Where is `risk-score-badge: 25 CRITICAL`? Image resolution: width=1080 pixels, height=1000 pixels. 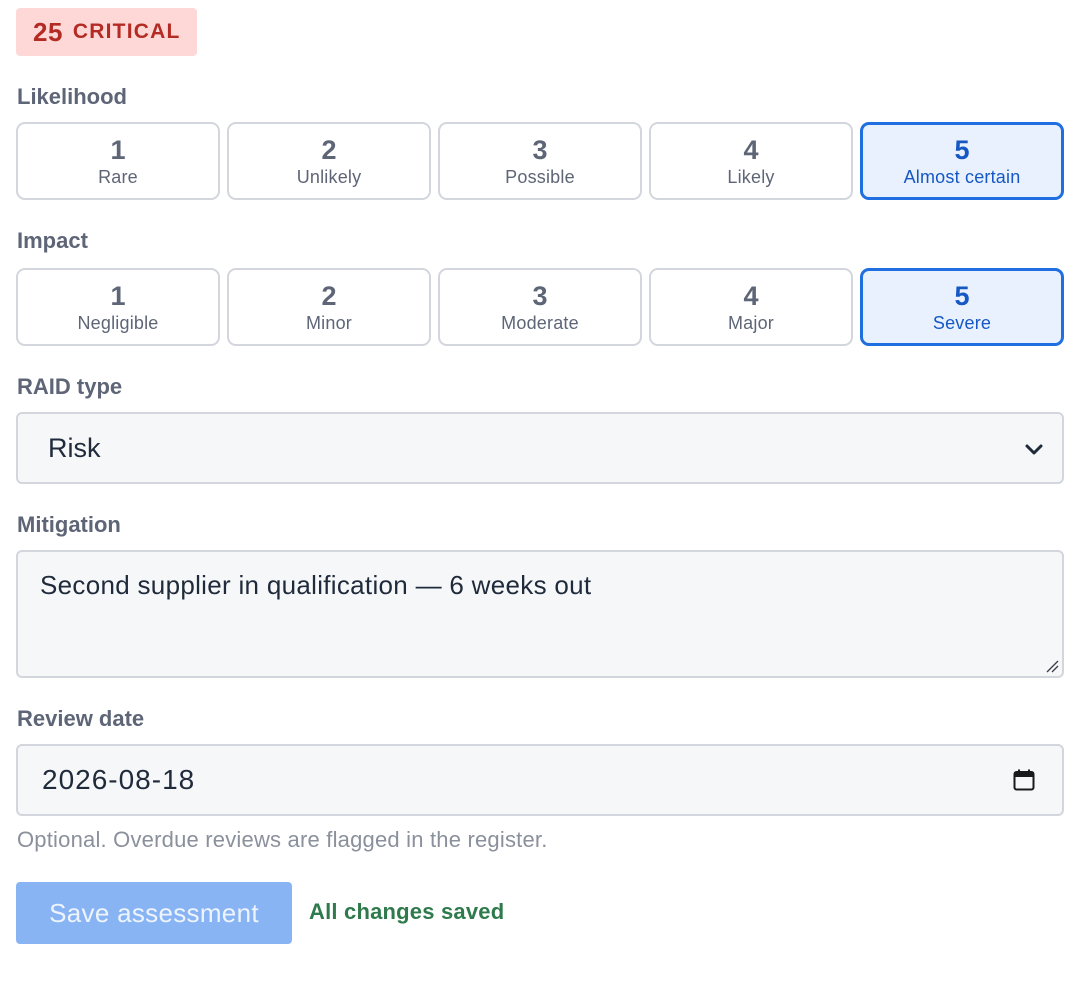 risk-score-badge: 25 CRITICAL is located at coordinates (106, 32).